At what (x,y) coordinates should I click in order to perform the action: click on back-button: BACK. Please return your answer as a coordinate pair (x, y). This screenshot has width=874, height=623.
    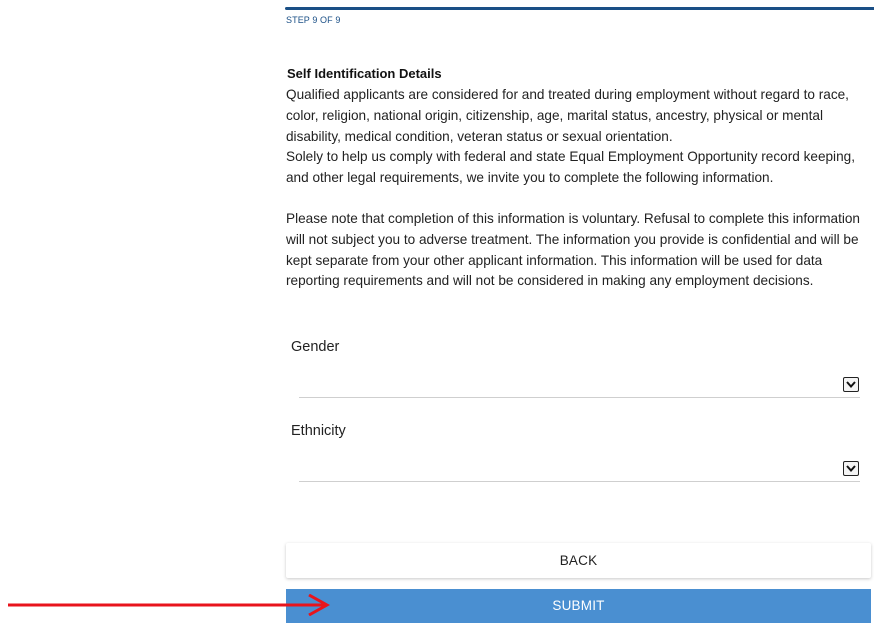
    Looking at the image, I should click on (578, 560).